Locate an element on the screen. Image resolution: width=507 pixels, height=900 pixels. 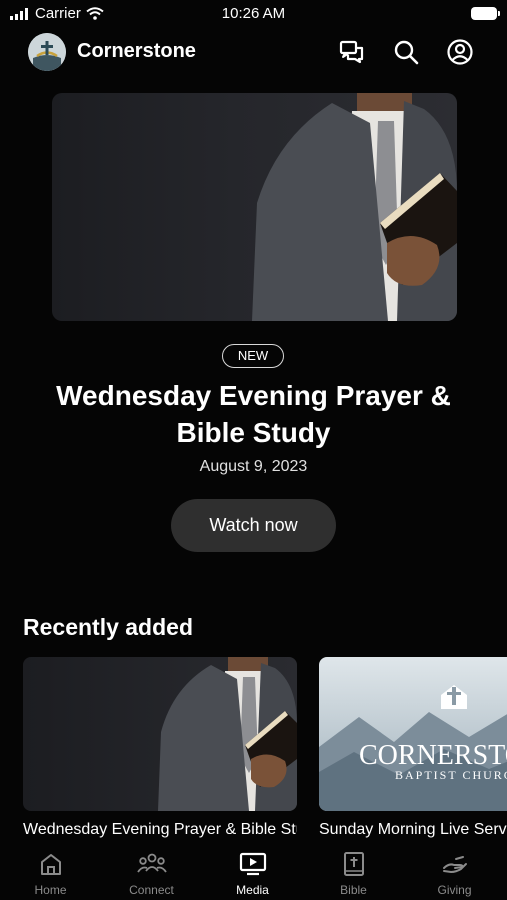
recent-item-title: Wednesday Evening Prayer & Bible Study is located at coordinates (160, 830).